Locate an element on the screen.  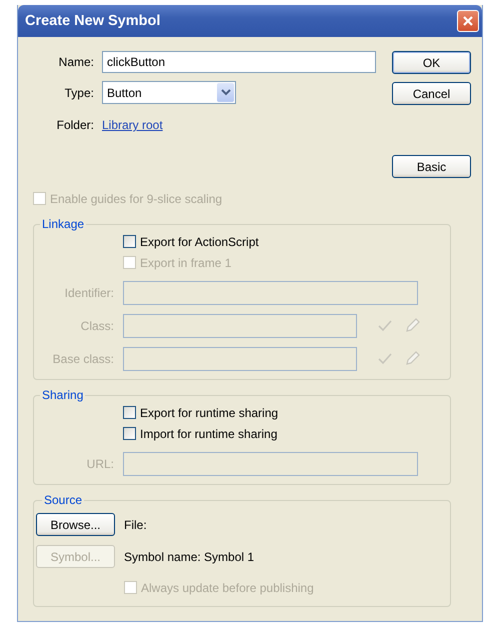
field-label: Class: is located at coordinates (97, 326).